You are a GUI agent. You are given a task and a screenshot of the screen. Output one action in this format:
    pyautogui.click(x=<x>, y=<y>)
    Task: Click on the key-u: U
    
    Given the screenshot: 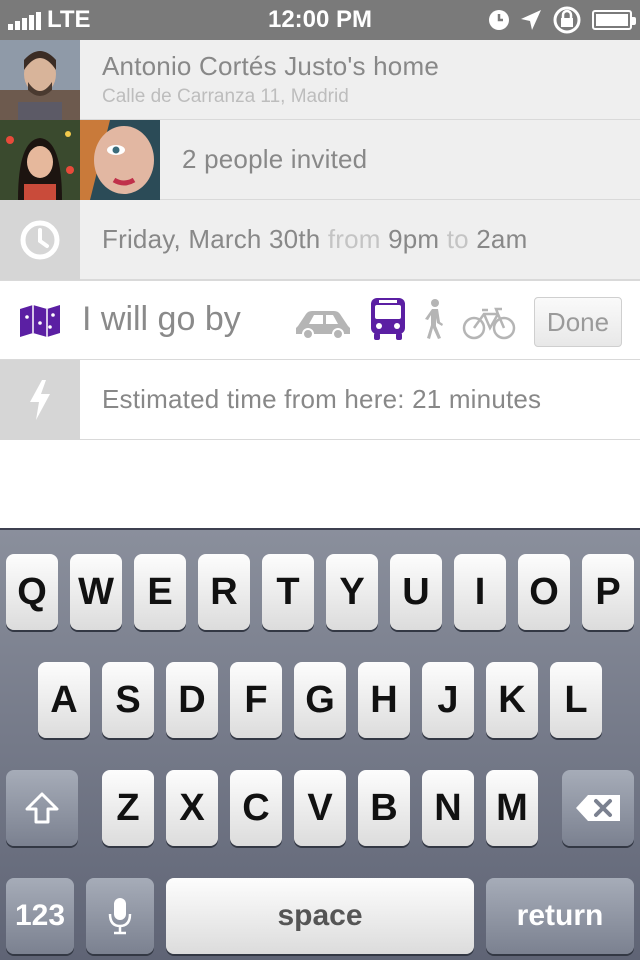 What is the action you would take?
    pyautogui.click(x=416, y=592)
    